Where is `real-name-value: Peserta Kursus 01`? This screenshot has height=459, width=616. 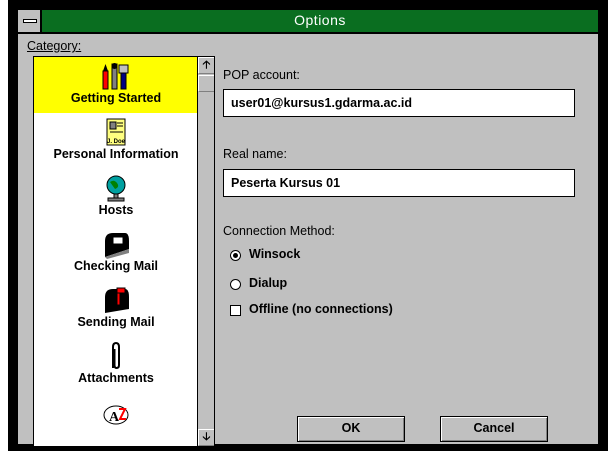
real-name-value: Peserta Kursus 01 is located at coordinates (286, 183).